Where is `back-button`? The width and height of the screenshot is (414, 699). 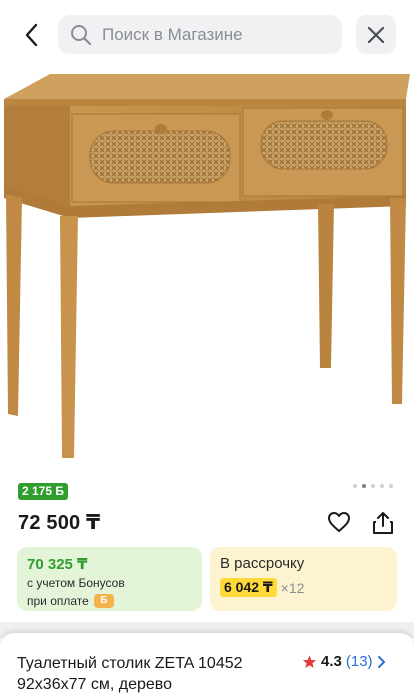 back-button is located at coordinates (31, 35).